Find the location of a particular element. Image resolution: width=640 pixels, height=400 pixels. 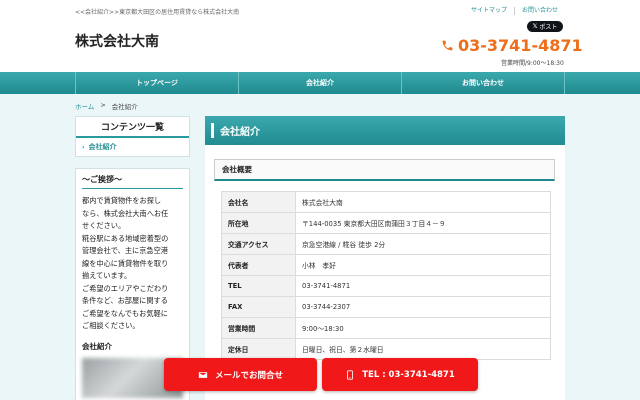

heading-bar is located at coordinates (212, 130).